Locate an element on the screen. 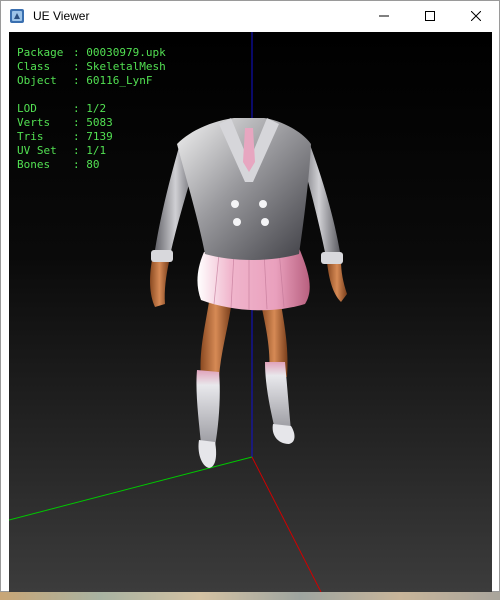  close-button is located at coordinates (476, 16).